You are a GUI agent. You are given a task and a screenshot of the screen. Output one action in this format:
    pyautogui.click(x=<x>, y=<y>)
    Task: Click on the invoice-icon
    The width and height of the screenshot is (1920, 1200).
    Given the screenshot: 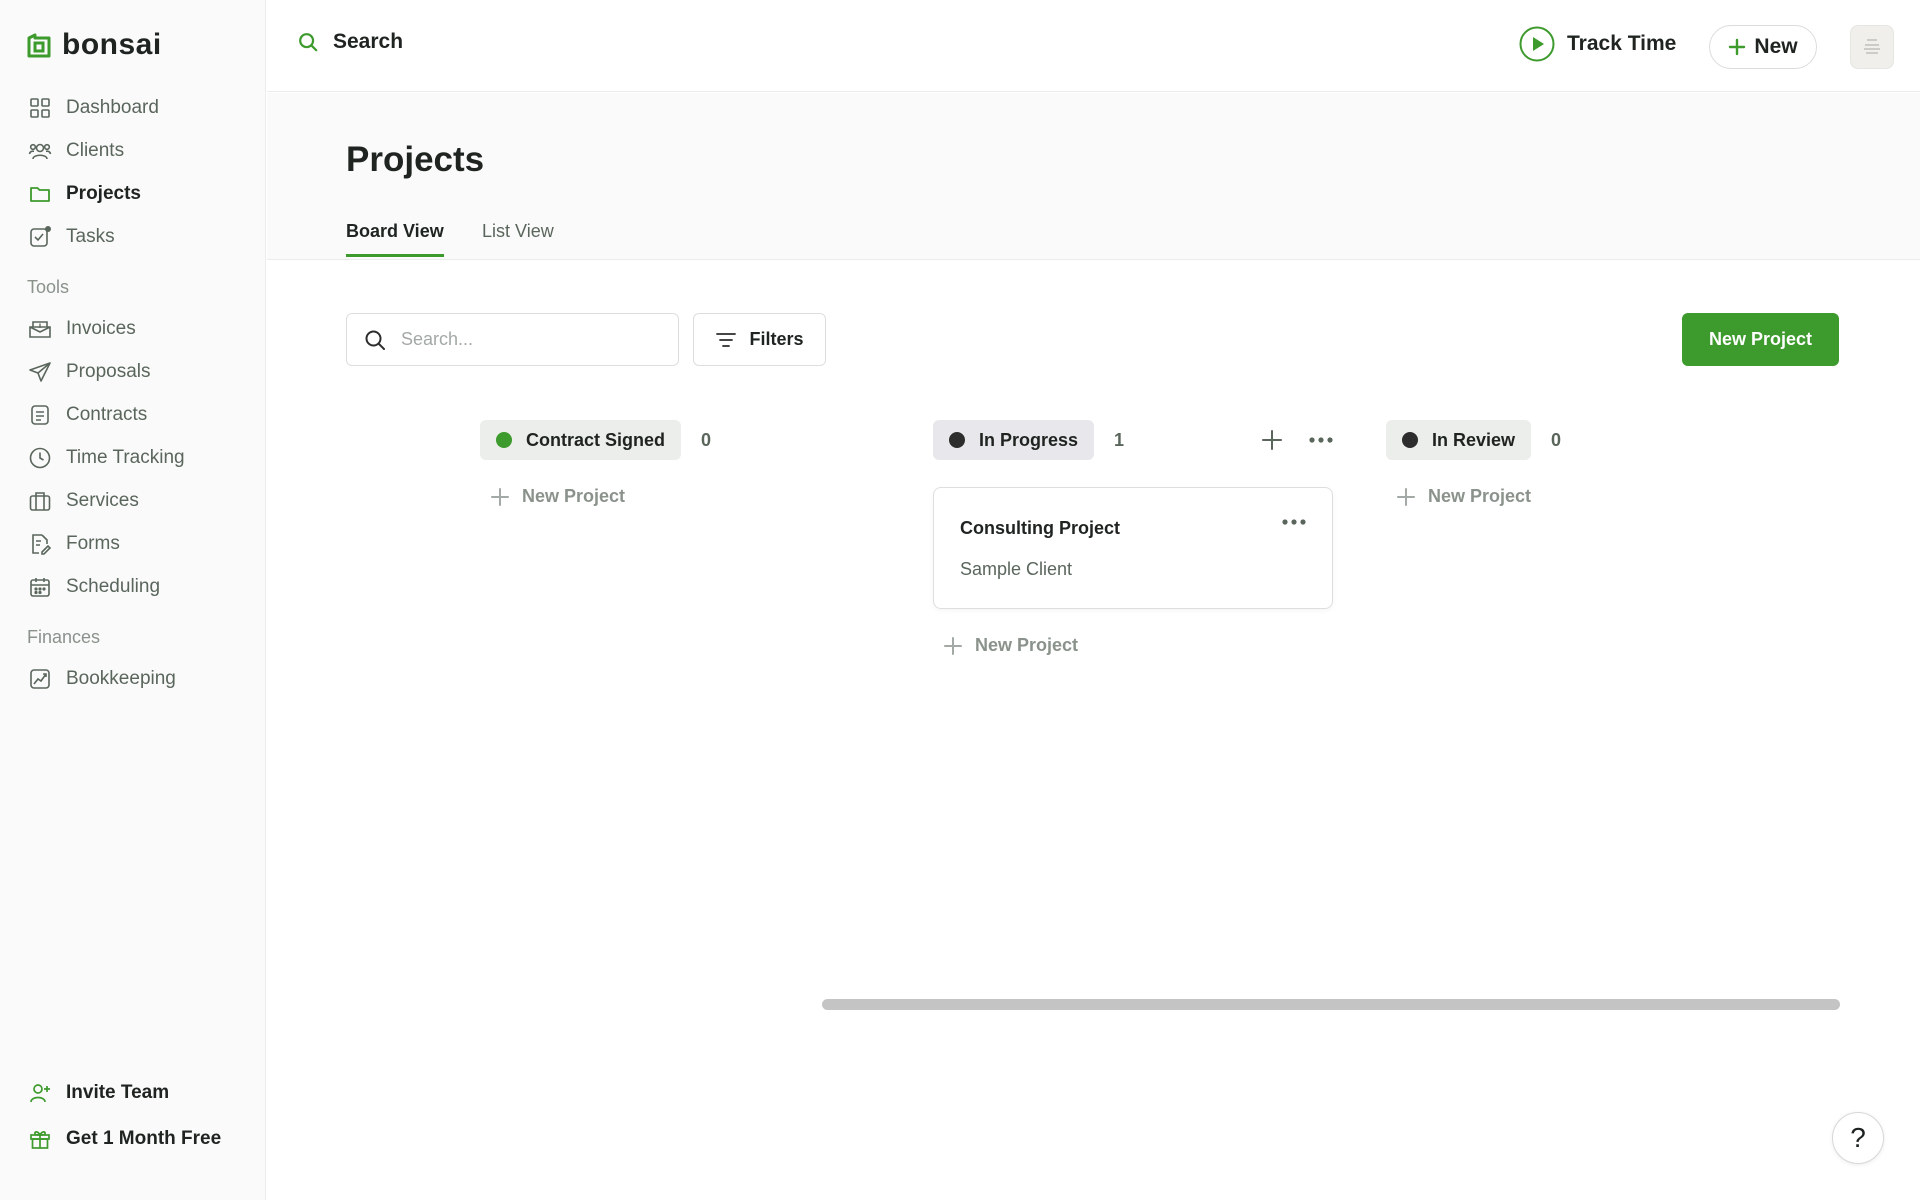 What is the action you would take?
    pyautogui.click(x=40, y=329)
    